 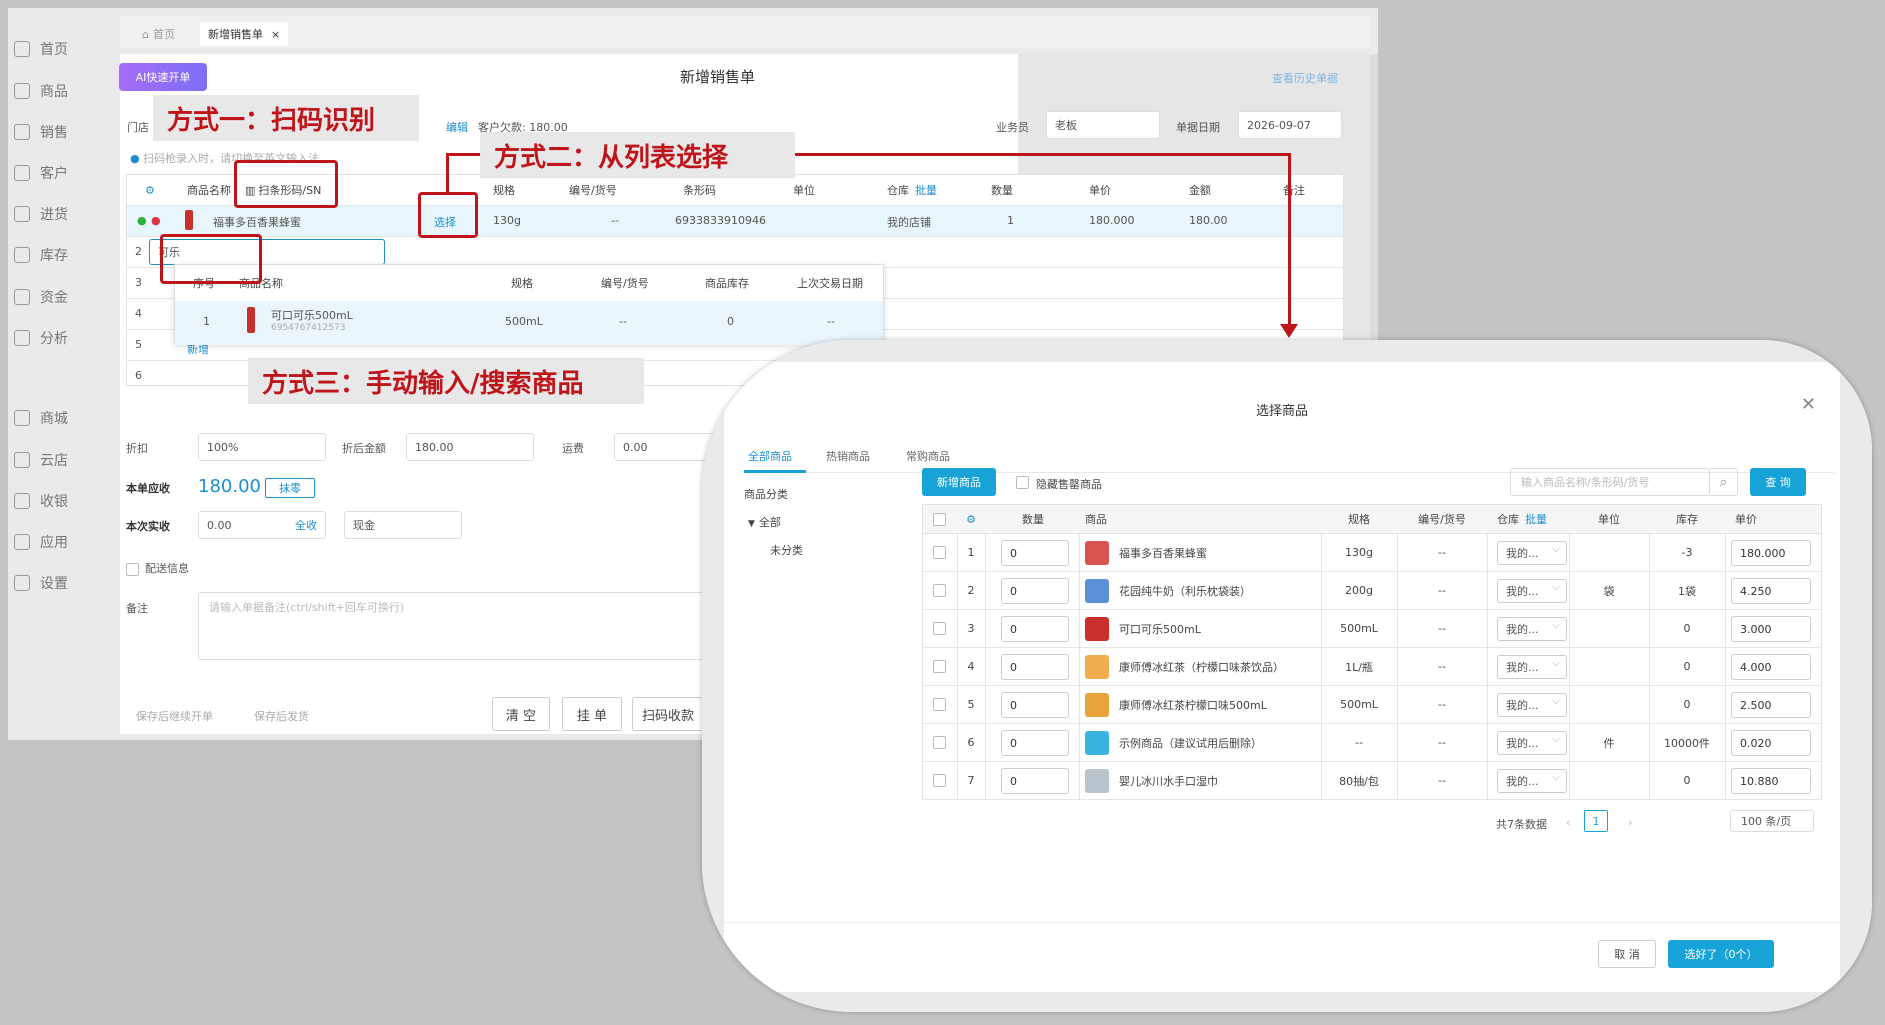 What do you see at coordinates (41, 542) in the screenshot?
I see `sidebar-item-11: 应用` at bounding box center [41, 542].